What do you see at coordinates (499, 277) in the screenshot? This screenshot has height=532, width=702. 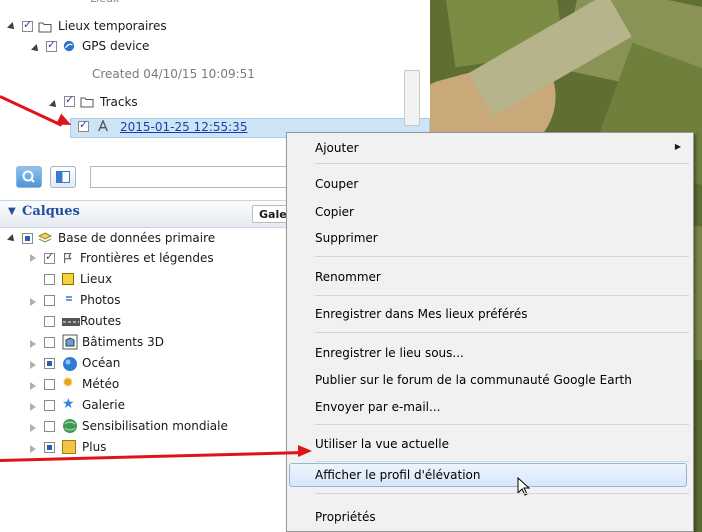 I see `menu-item-rename: Renommer` at bounding box center [499, 277].